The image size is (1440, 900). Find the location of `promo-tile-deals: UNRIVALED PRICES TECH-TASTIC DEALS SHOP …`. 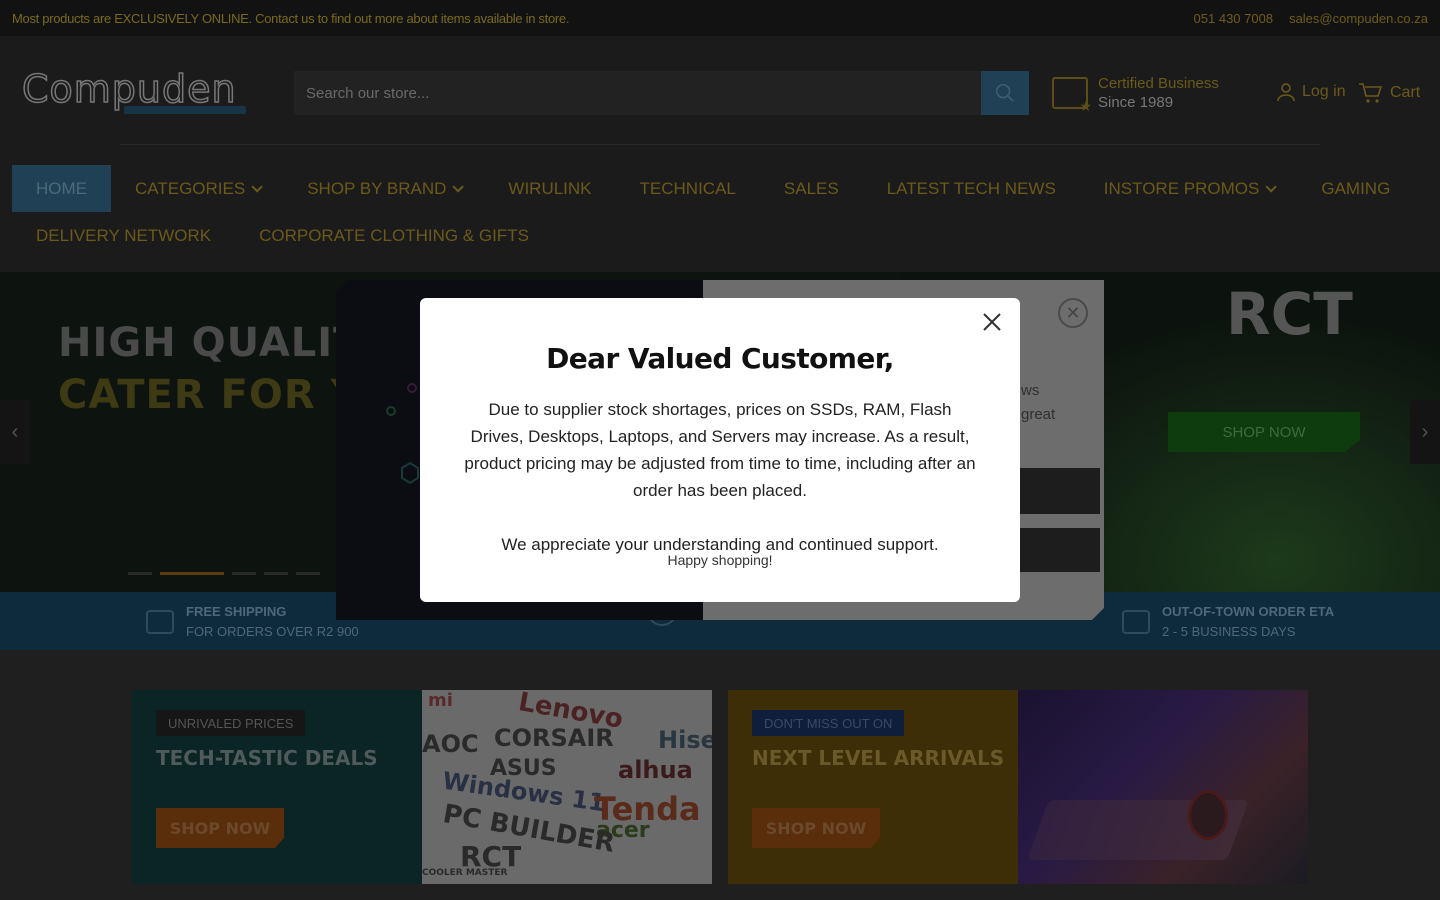

promo-tile-deals: UNRIVALED PRICES TECH-TASTIC DEALS SHOP … is located at coordinates (277, 787).